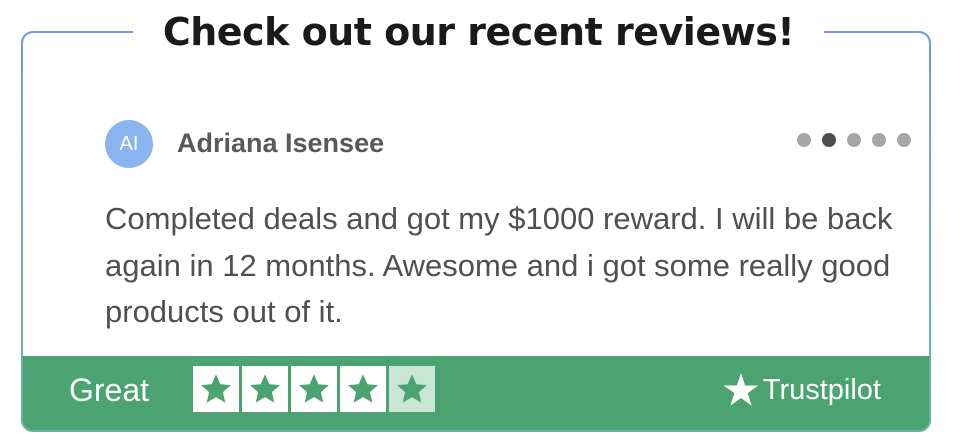 The height and width of the screenshot is (446, 960). I want to click on half-star-icon, so click(412, 389).